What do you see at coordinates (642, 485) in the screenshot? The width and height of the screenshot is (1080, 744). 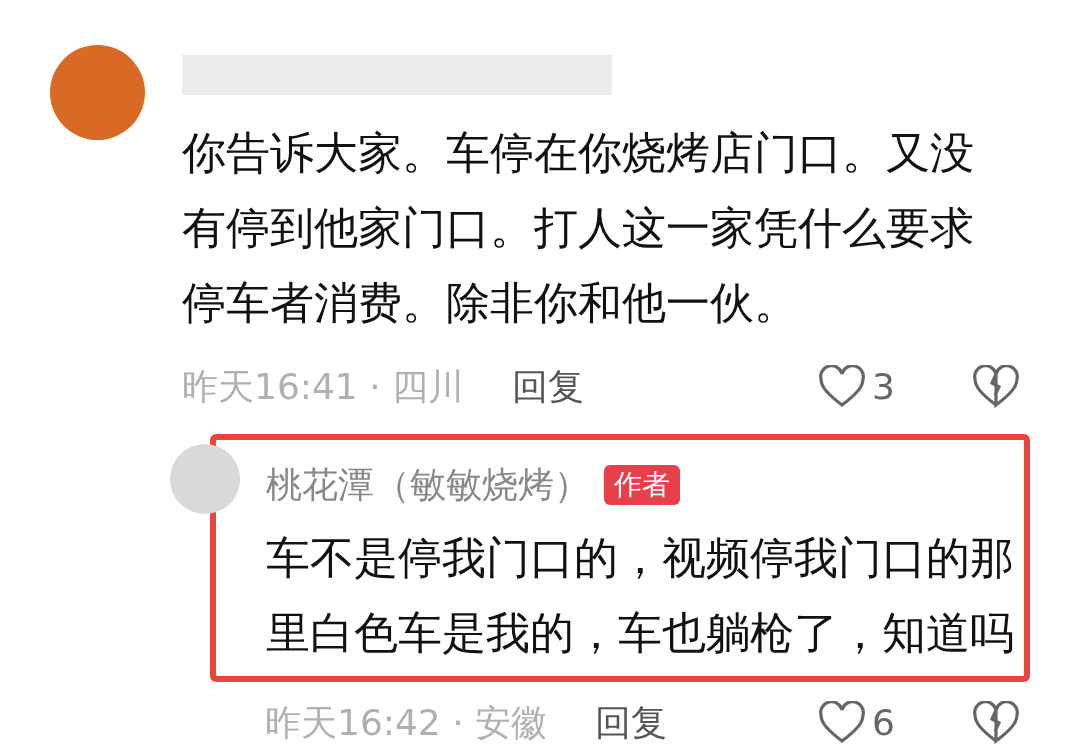 I see `author-badge: 作者` at bounding box center [642, 485].